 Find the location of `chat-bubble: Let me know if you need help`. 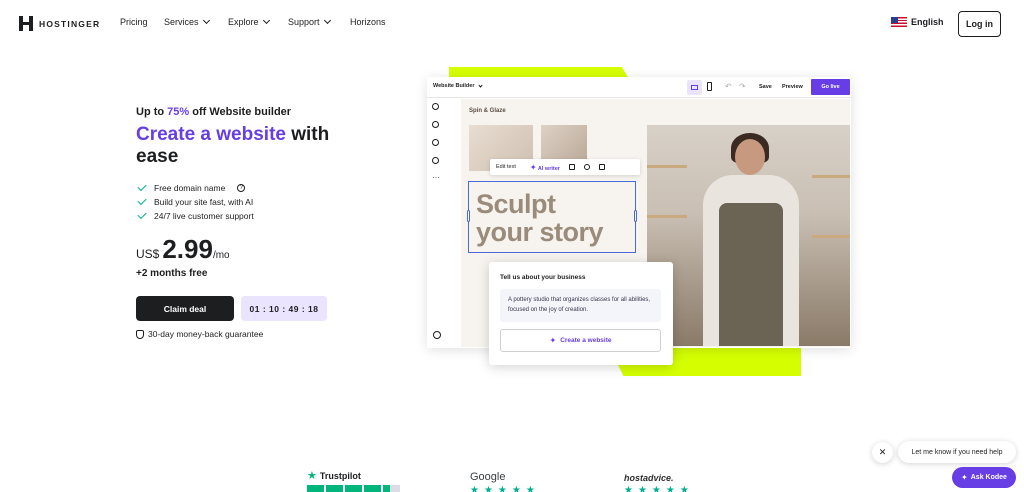

chat-bubble: Let me know if you need help is located at coordinates (957, 452).